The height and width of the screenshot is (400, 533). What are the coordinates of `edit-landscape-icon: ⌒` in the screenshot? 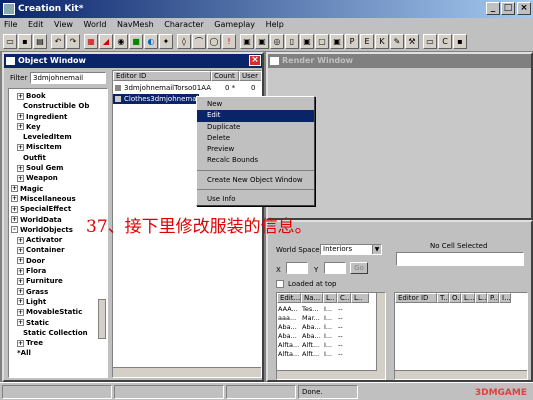 It's located at (199, 41).